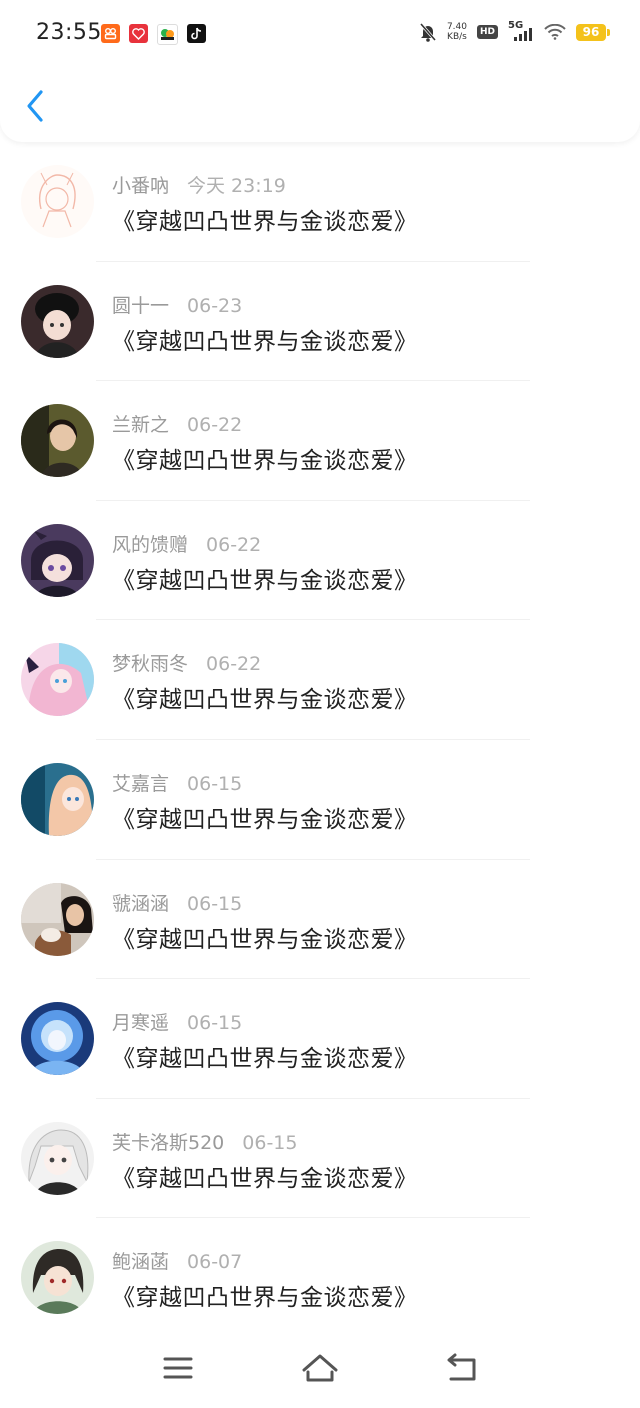  I want to click on signal-5g: 5G, so click(521, 31).